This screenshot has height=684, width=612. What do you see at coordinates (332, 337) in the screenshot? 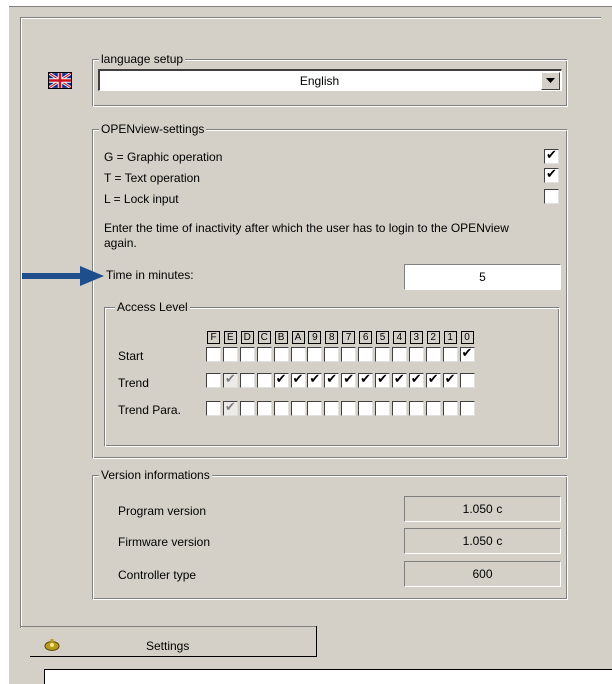
I see `access-column-header: 8` at bounding box center [332, 337].